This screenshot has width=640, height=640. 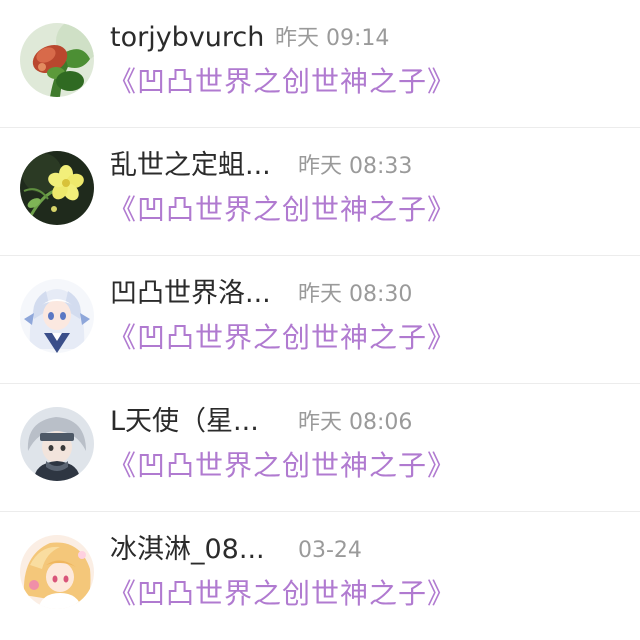 I want to click on anime-girl-white-hair-avatar-icon, so click(x=57, y=316).